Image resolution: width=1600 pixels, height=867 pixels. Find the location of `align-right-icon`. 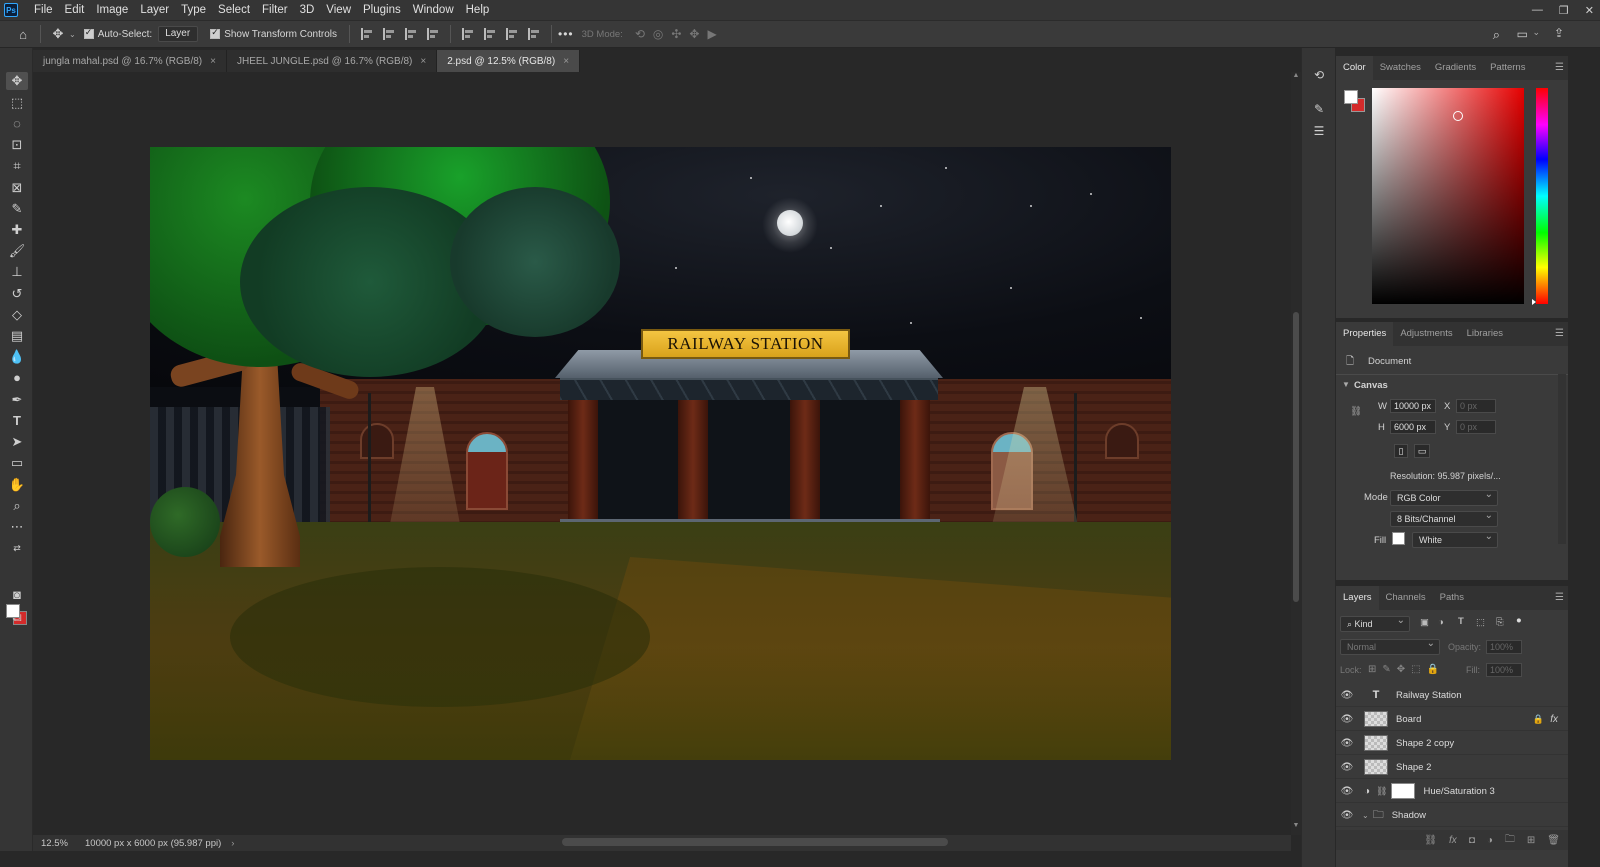

align-right-icon is located at coordinates (411, 34).